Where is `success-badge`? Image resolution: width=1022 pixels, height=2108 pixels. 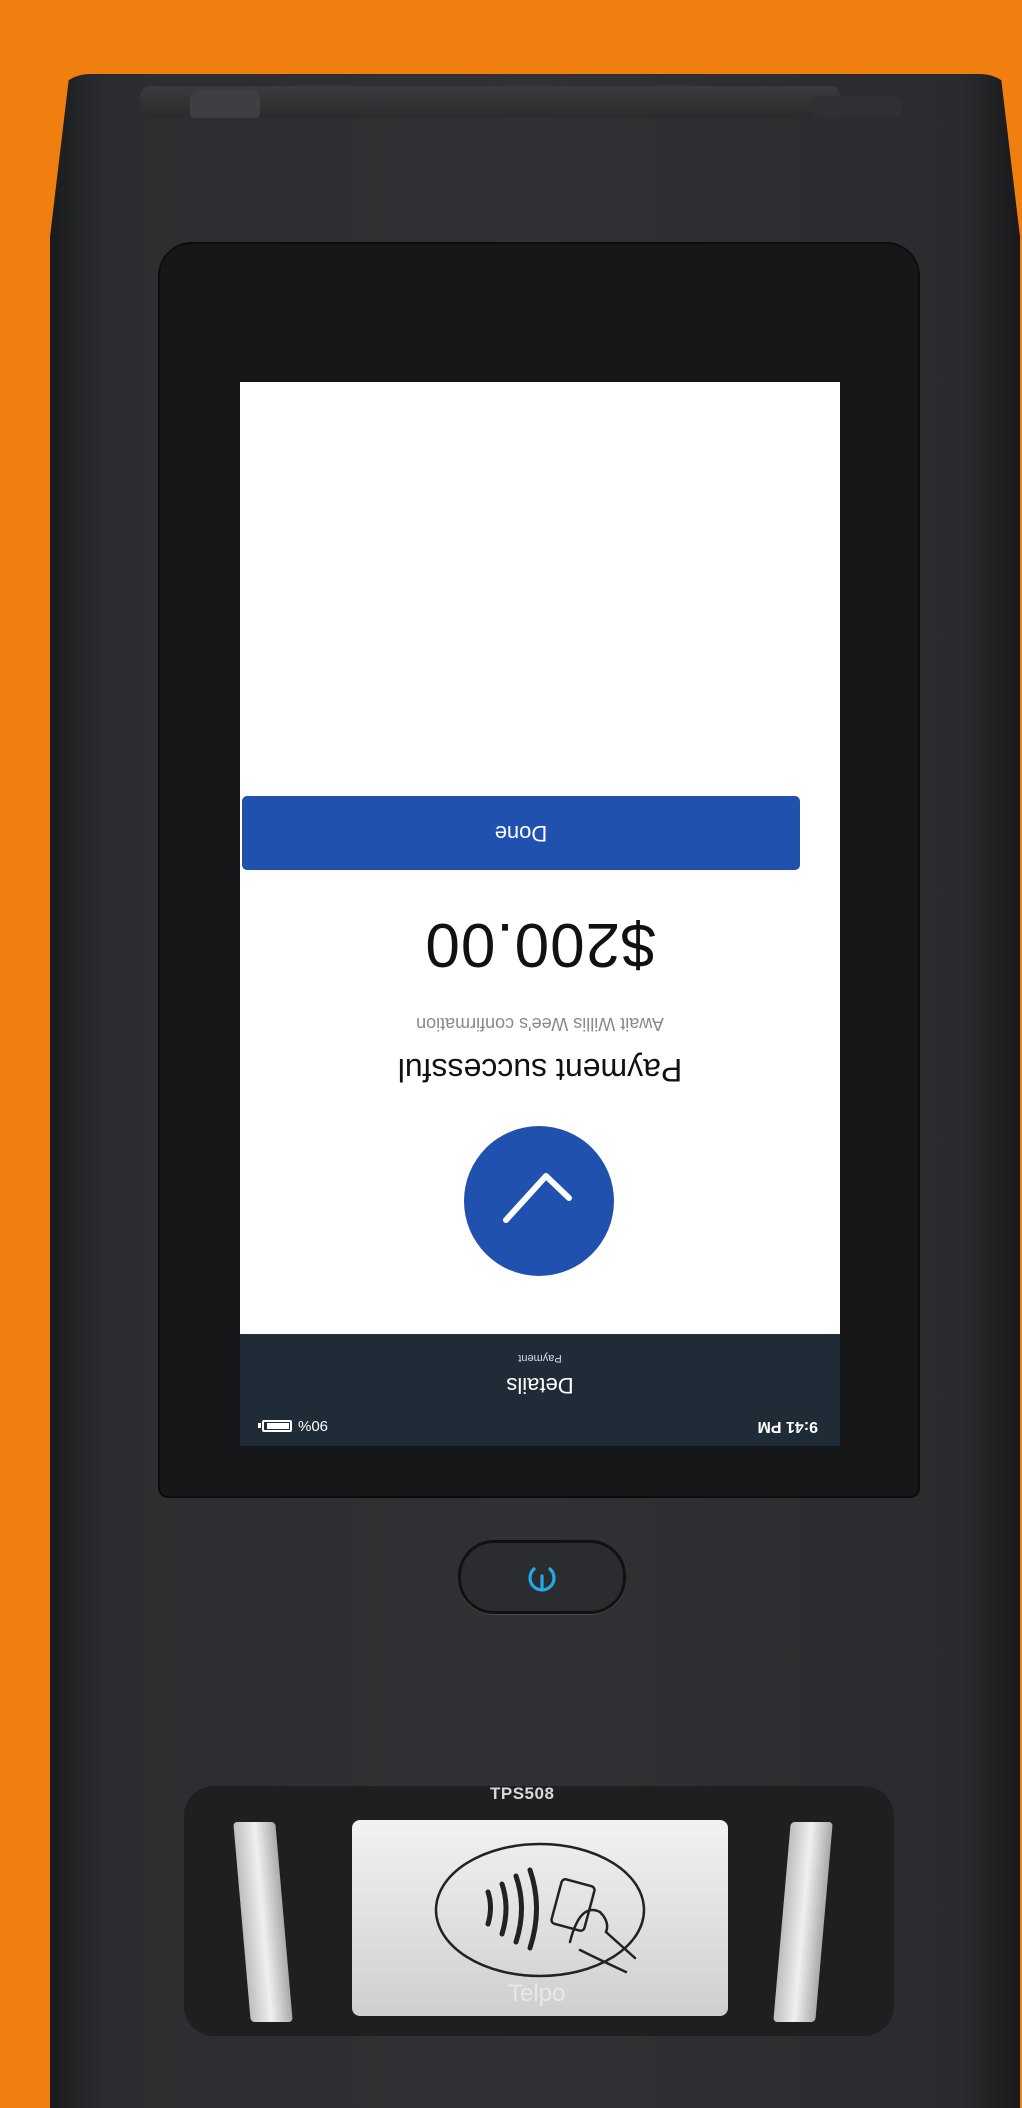
success-badge is located at coordinates (539, 1201).